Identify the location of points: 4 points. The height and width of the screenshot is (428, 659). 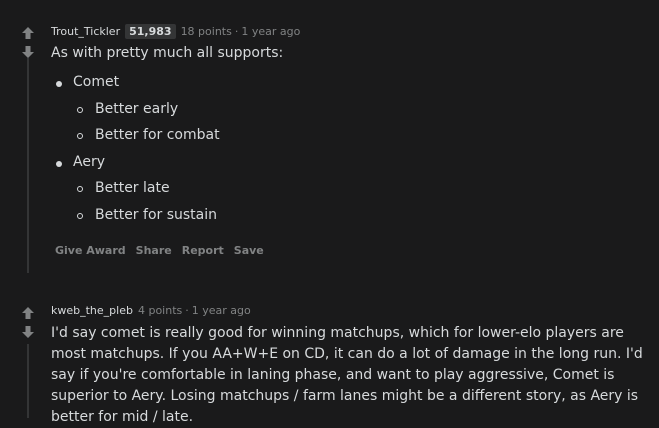
(160, 310).